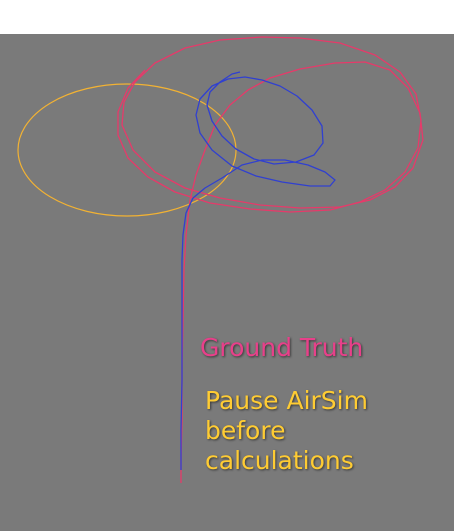 This screenshot has height=531, width=454. What do you see at coordinates (286, 430) in the screenshot?
I see `legend-pause-airsim: Pause AirSim before calculations` at bounding box center [286, 430].